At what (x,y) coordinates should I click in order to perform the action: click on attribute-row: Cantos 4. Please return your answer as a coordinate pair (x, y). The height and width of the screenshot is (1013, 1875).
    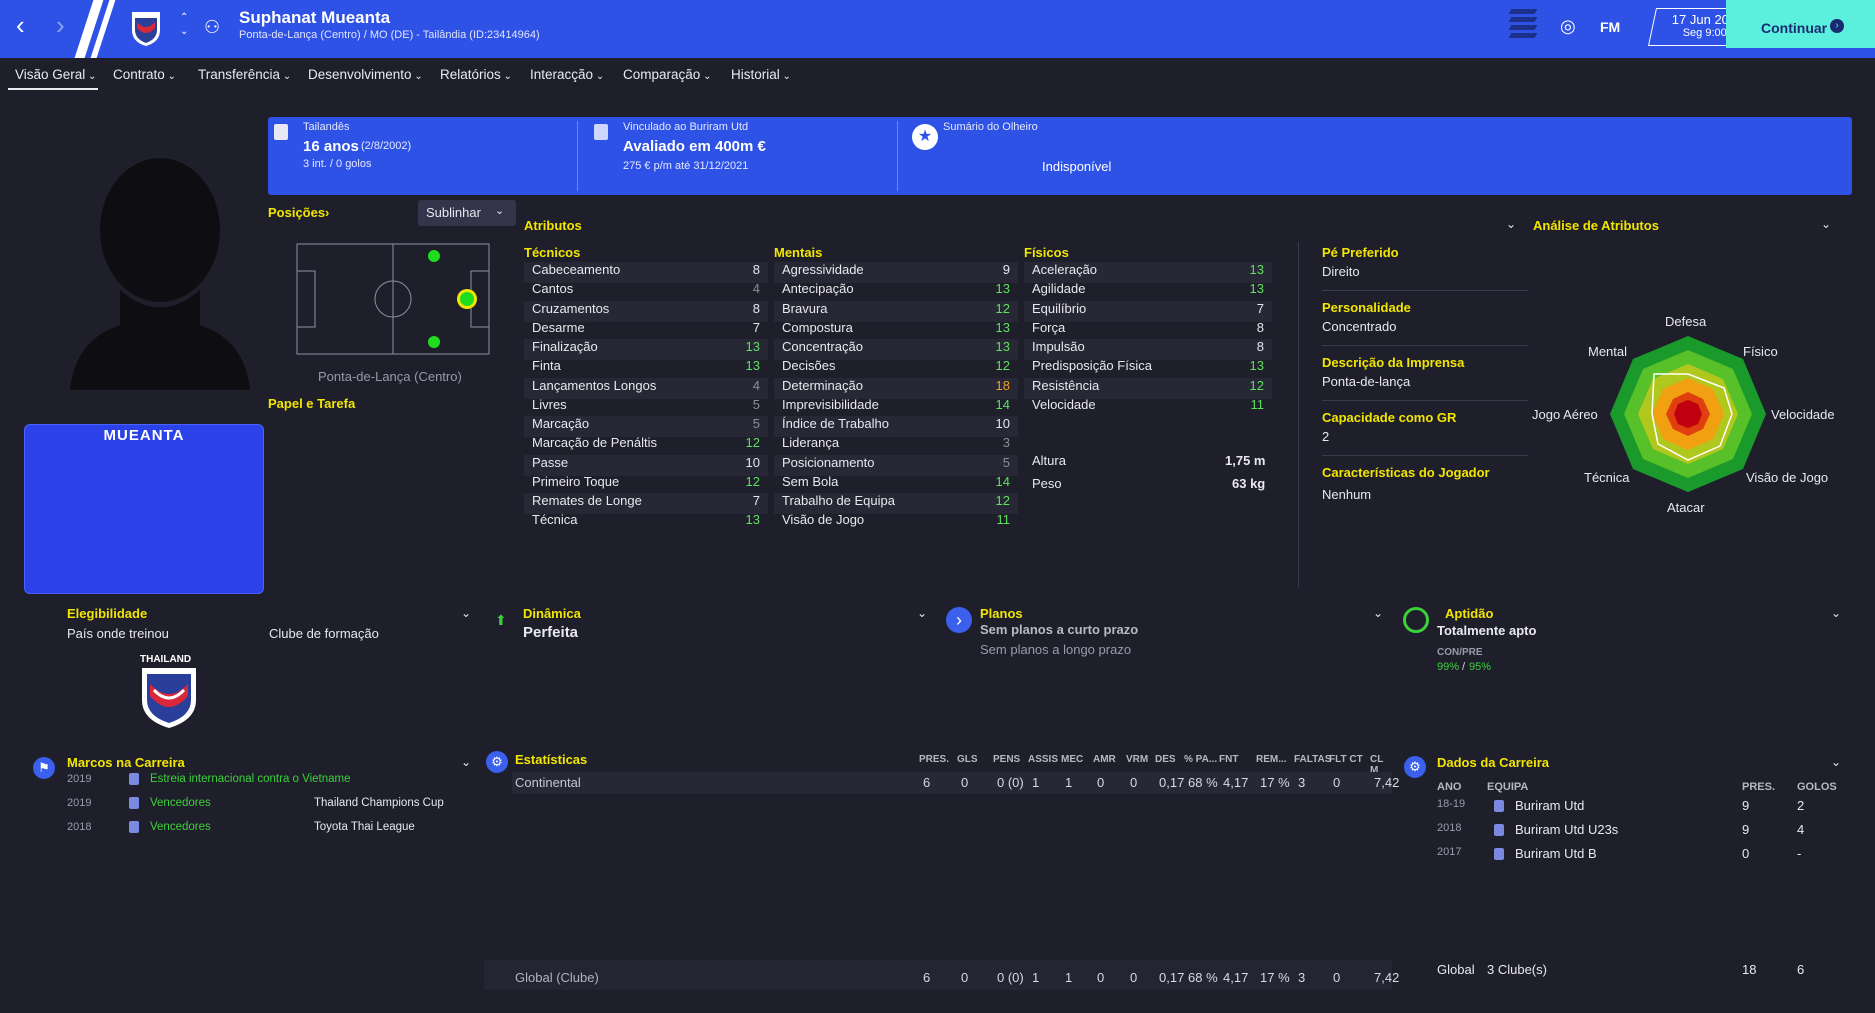
    Looking at the image, I should click on (646, 291).